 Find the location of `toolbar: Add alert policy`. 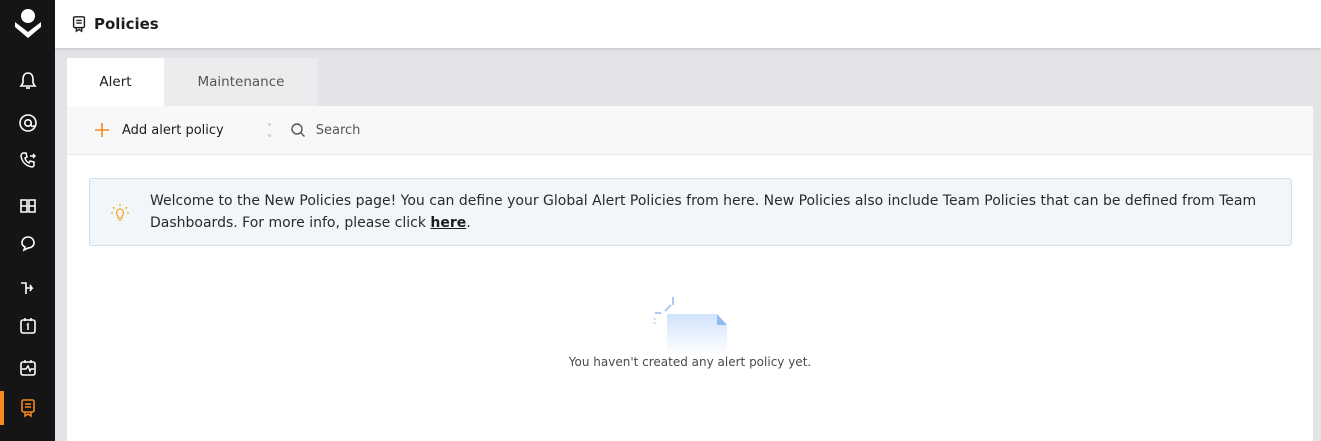

toolbar: Add alert policy is located at coordinates (690, 130).